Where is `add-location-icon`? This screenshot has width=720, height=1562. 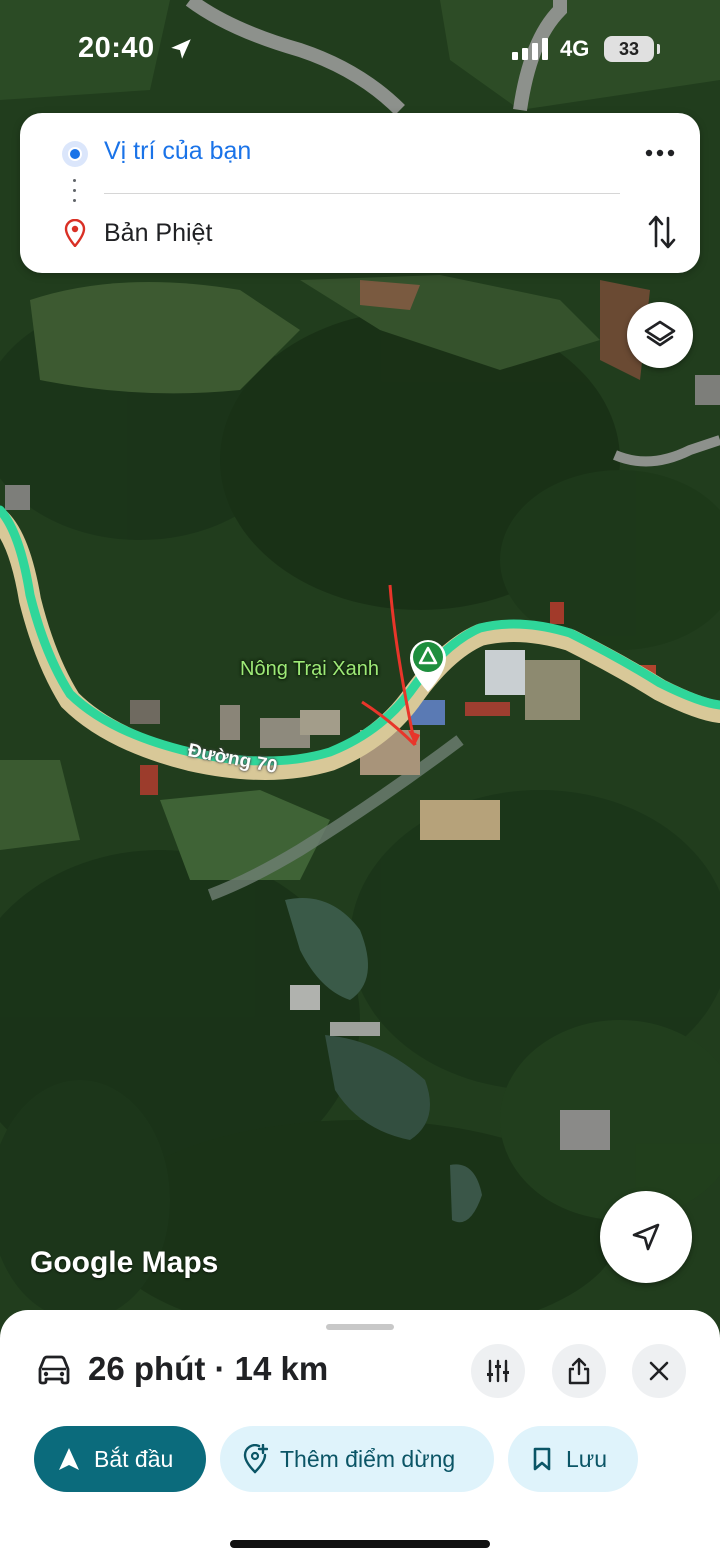
add-location-icon is located at coordinates (255, 1459).